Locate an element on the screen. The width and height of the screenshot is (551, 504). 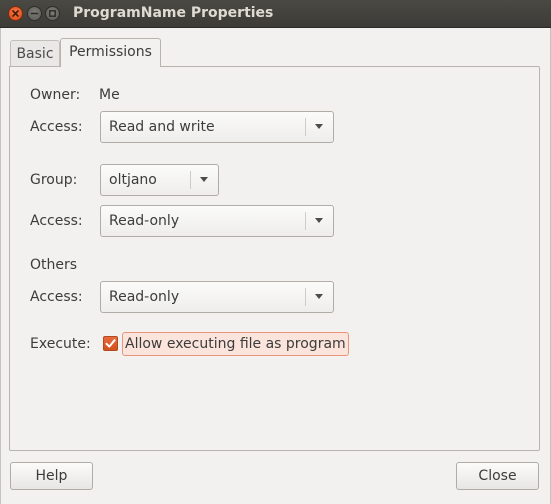
window-title: ProgramName Properties is located at coordinates (173, 13).